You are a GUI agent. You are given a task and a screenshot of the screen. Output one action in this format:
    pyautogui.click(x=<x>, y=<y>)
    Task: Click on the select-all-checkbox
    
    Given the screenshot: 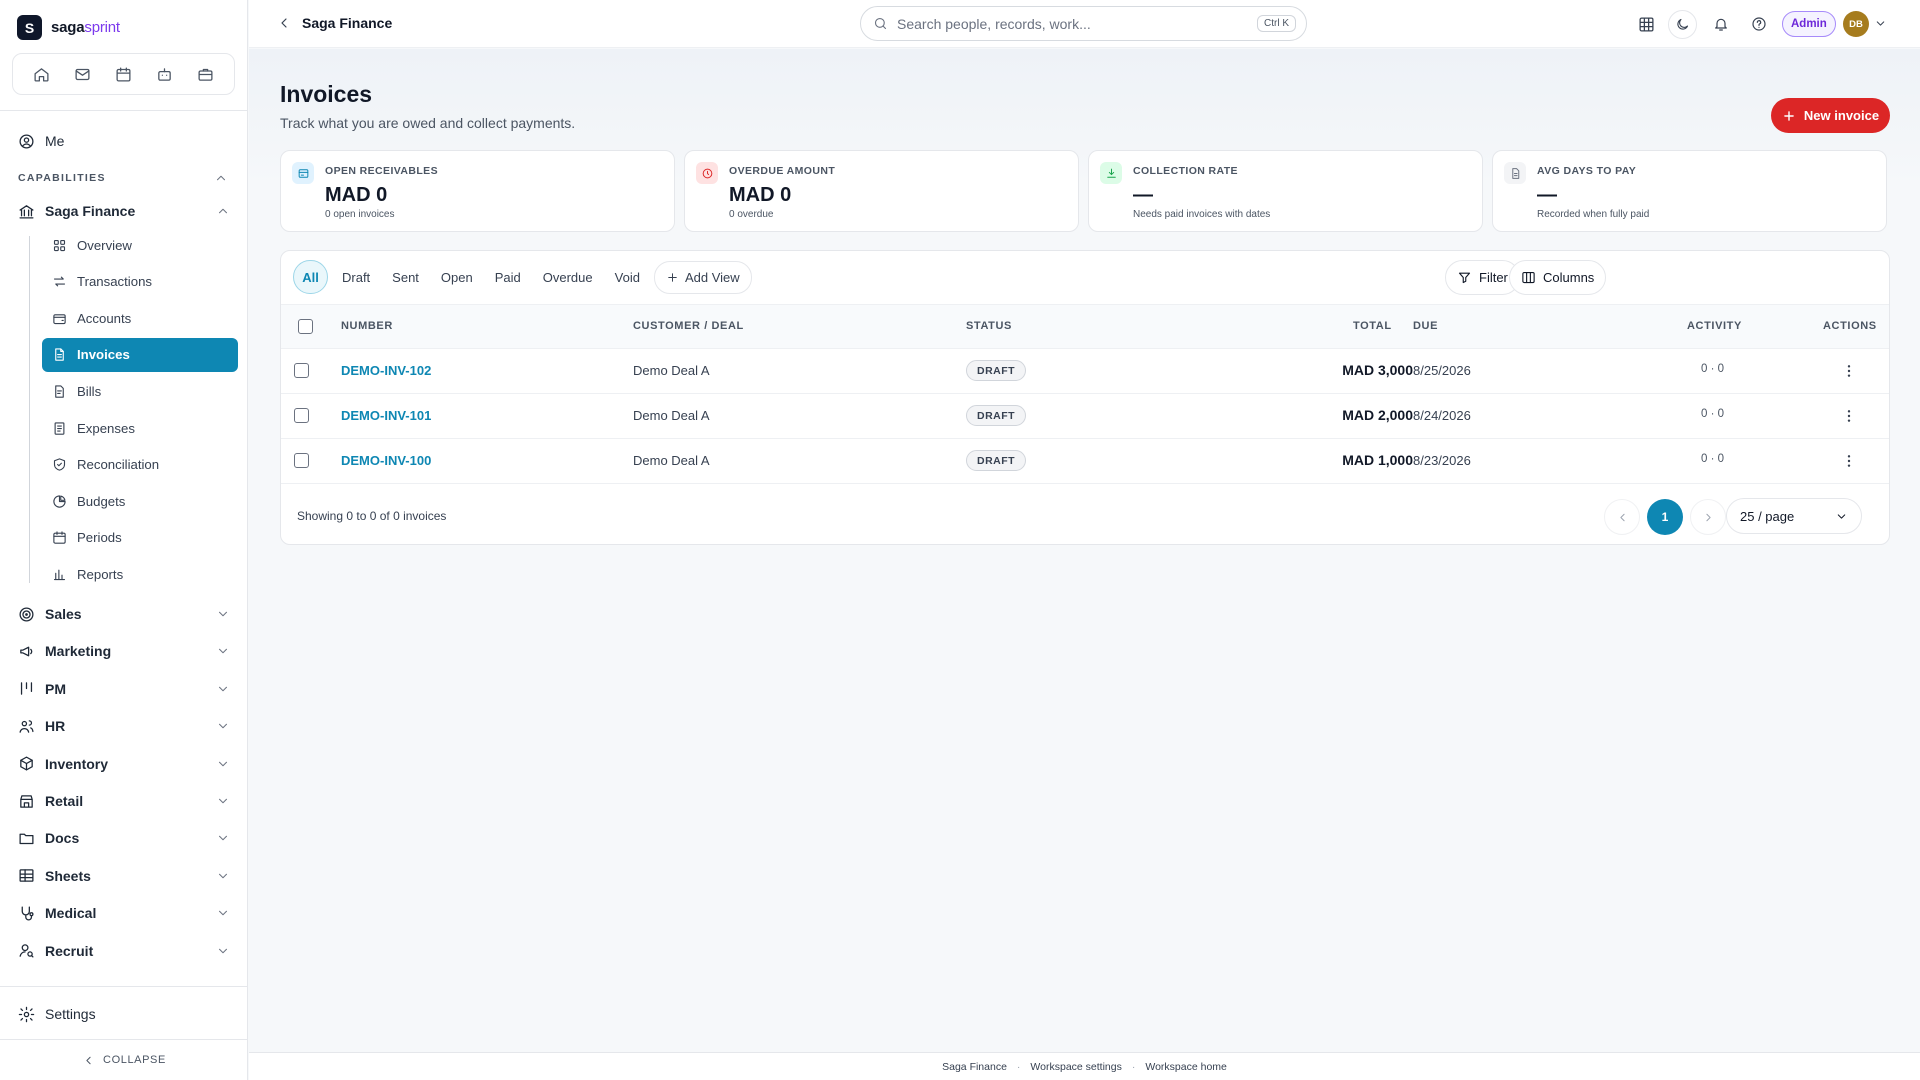 What is the action you would take?
    pyautogui.click(x=305, y=326)
    